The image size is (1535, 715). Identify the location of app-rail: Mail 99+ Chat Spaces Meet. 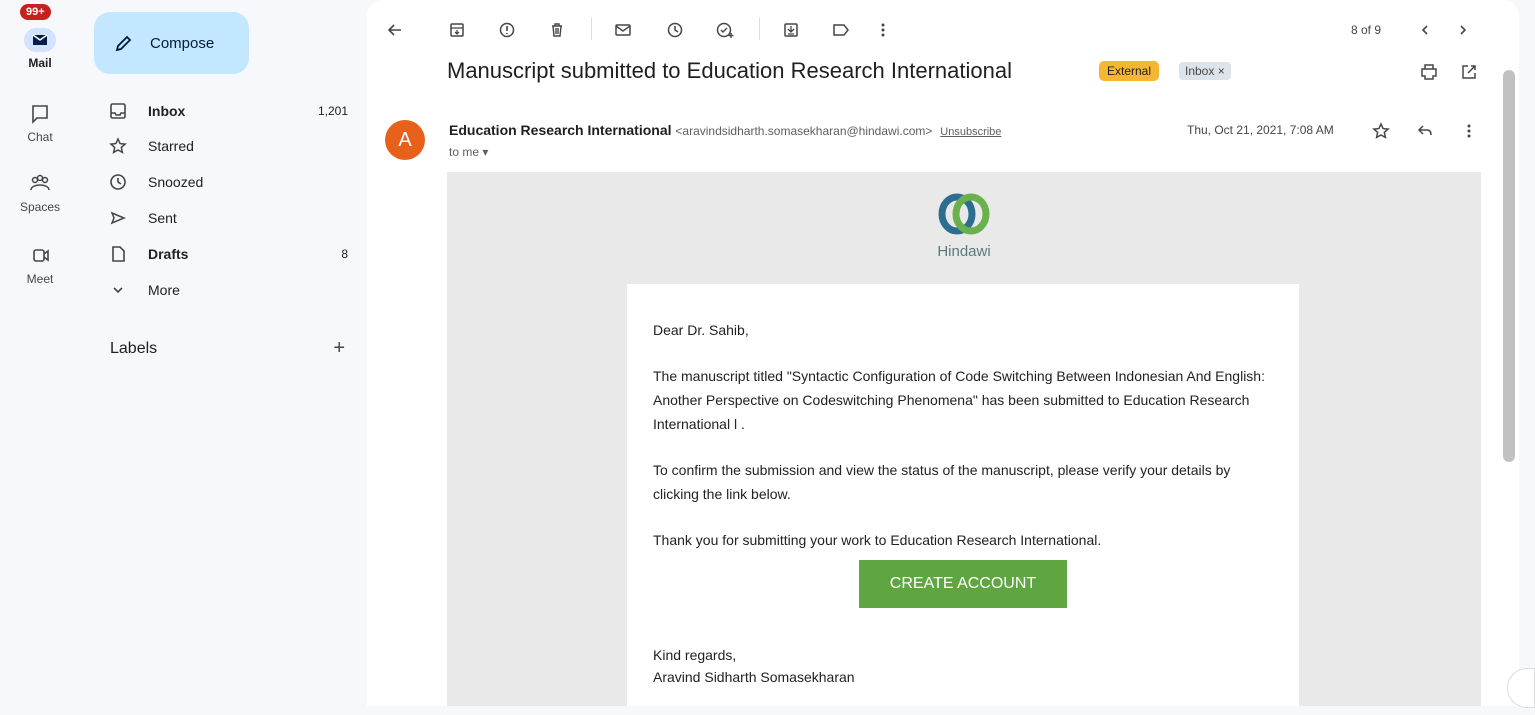
(40, 357).